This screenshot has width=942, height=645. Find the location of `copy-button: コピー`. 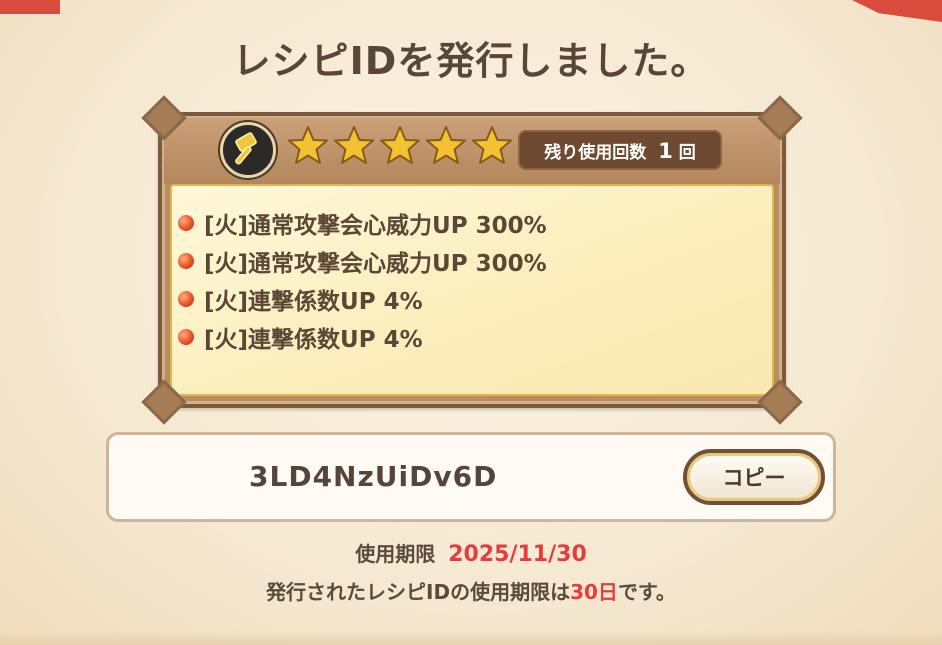

copy-button: コピー is located at coordinates (754, 477).